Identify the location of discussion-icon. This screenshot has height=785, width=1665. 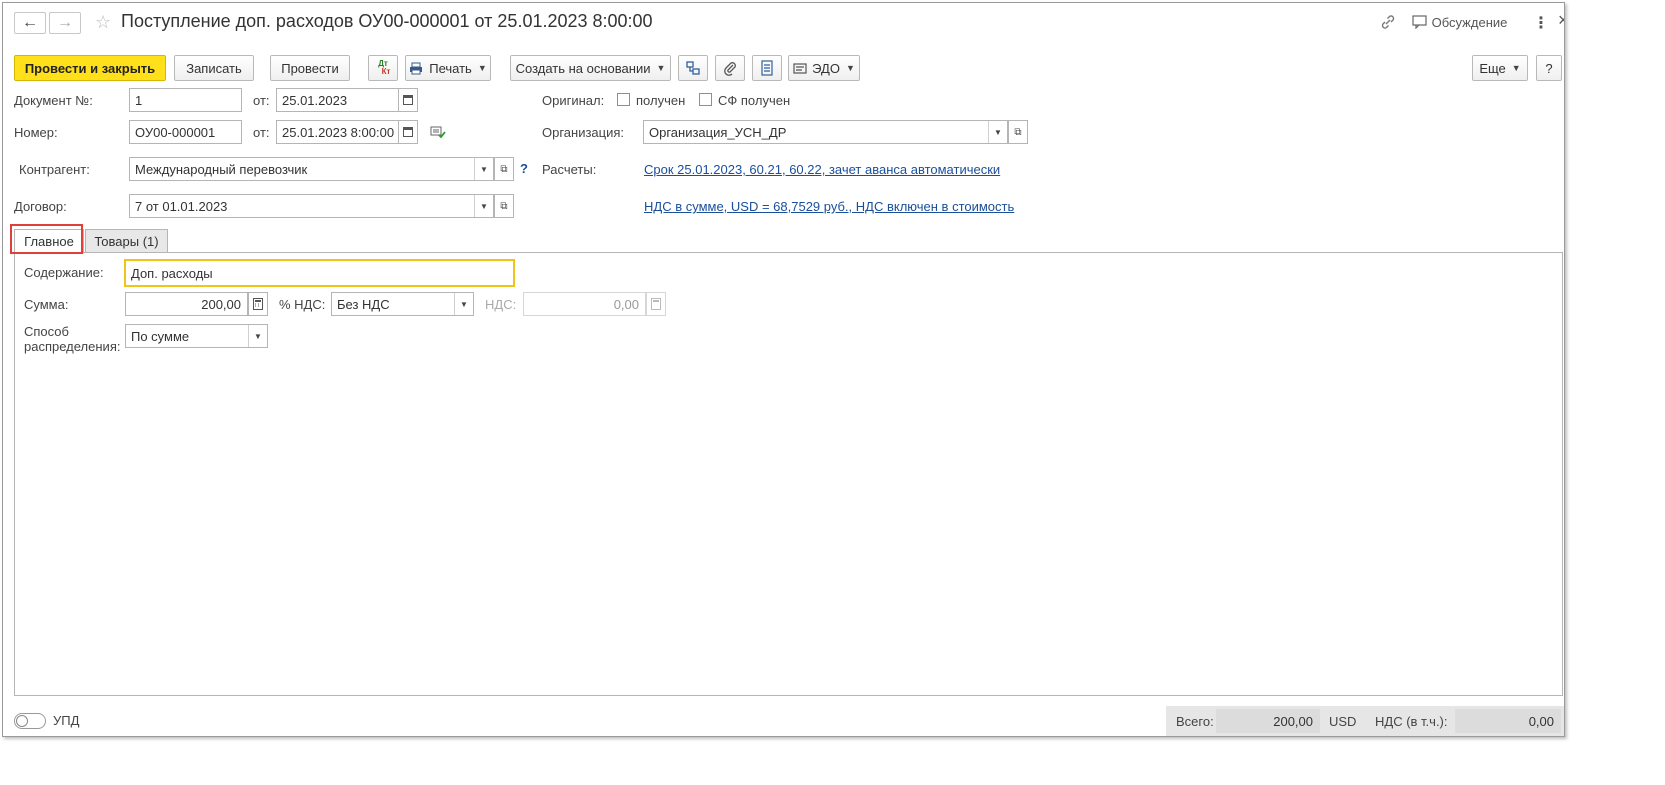
(1419, 22).